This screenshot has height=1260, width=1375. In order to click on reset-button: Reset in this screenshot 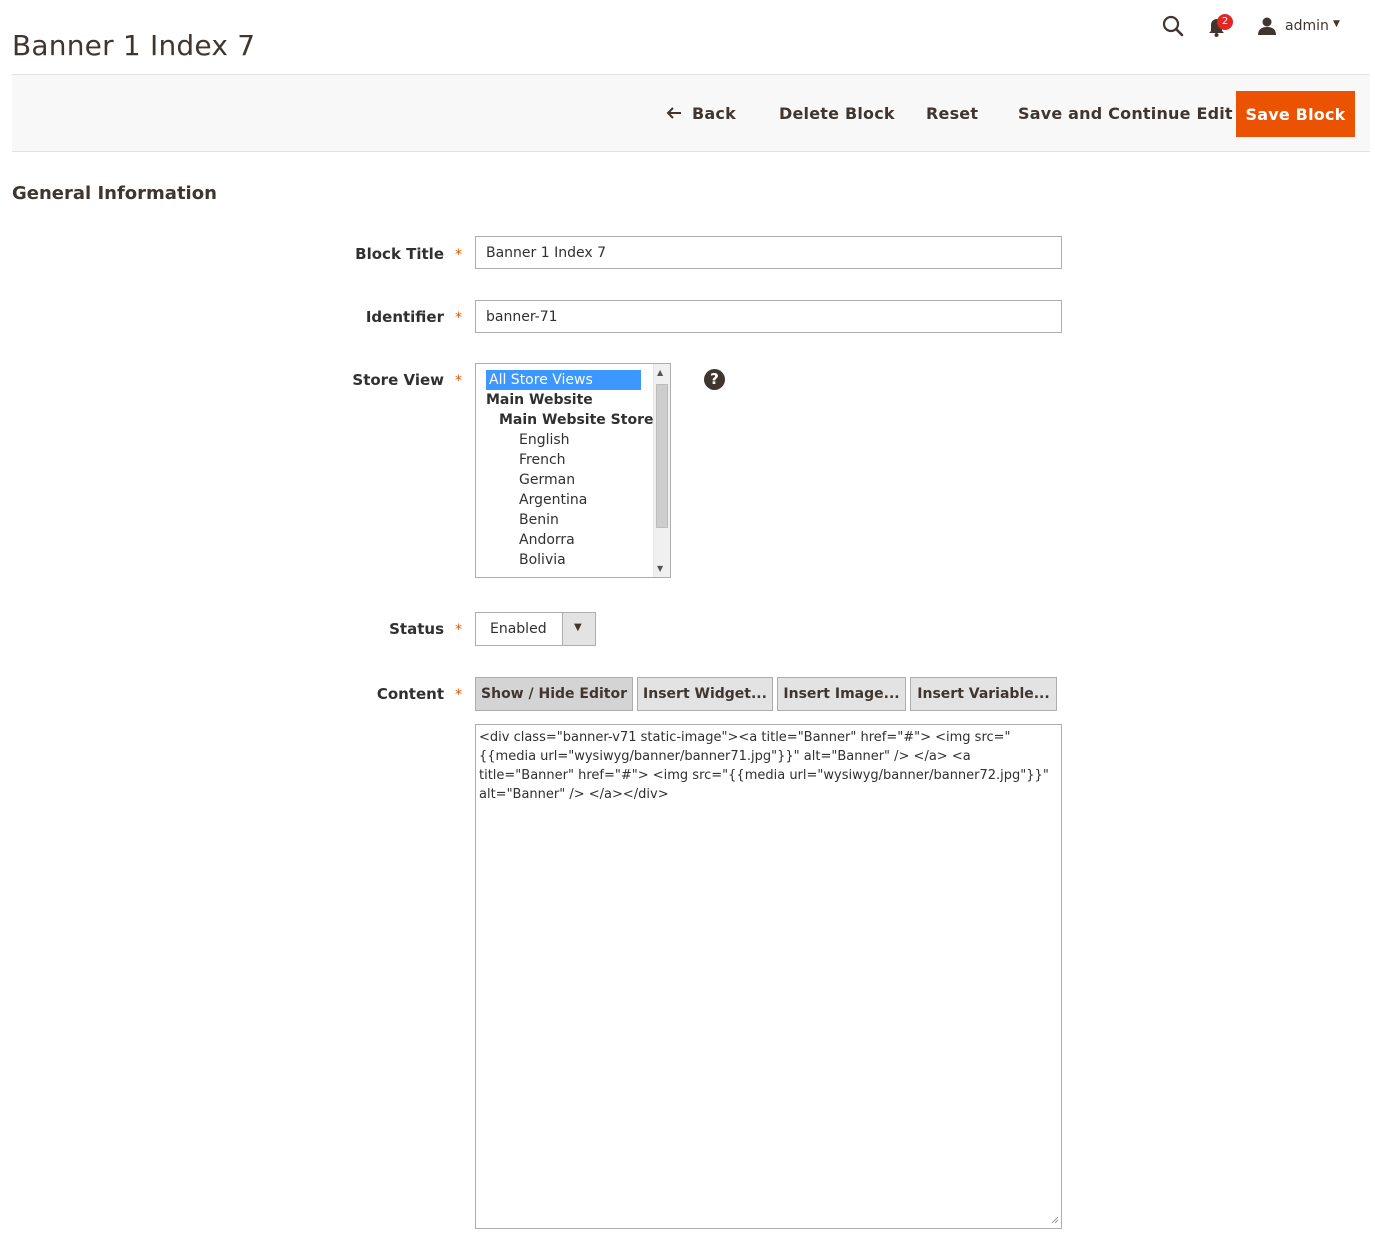, I will do `click(952, 114)`.